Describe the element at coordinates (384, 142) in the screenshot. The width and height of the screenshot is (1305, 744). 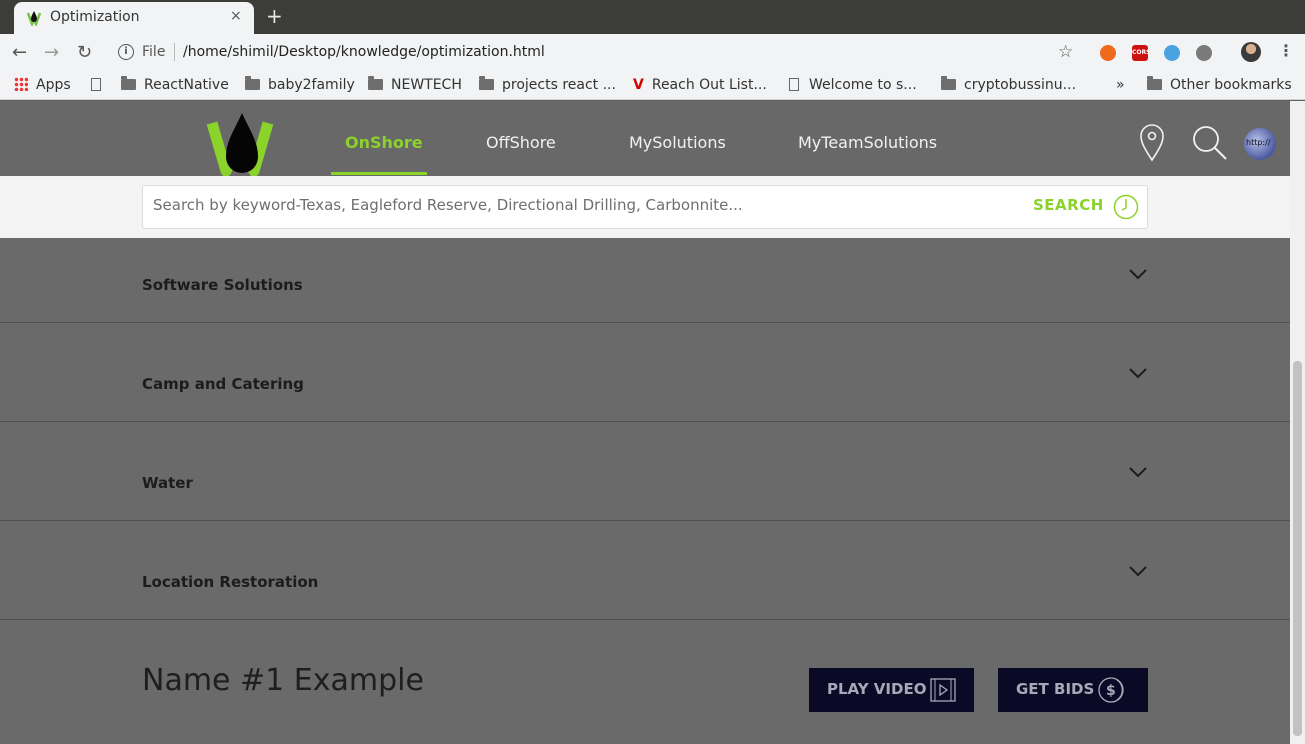
I see `nav-onshore: OnShore` at that location.